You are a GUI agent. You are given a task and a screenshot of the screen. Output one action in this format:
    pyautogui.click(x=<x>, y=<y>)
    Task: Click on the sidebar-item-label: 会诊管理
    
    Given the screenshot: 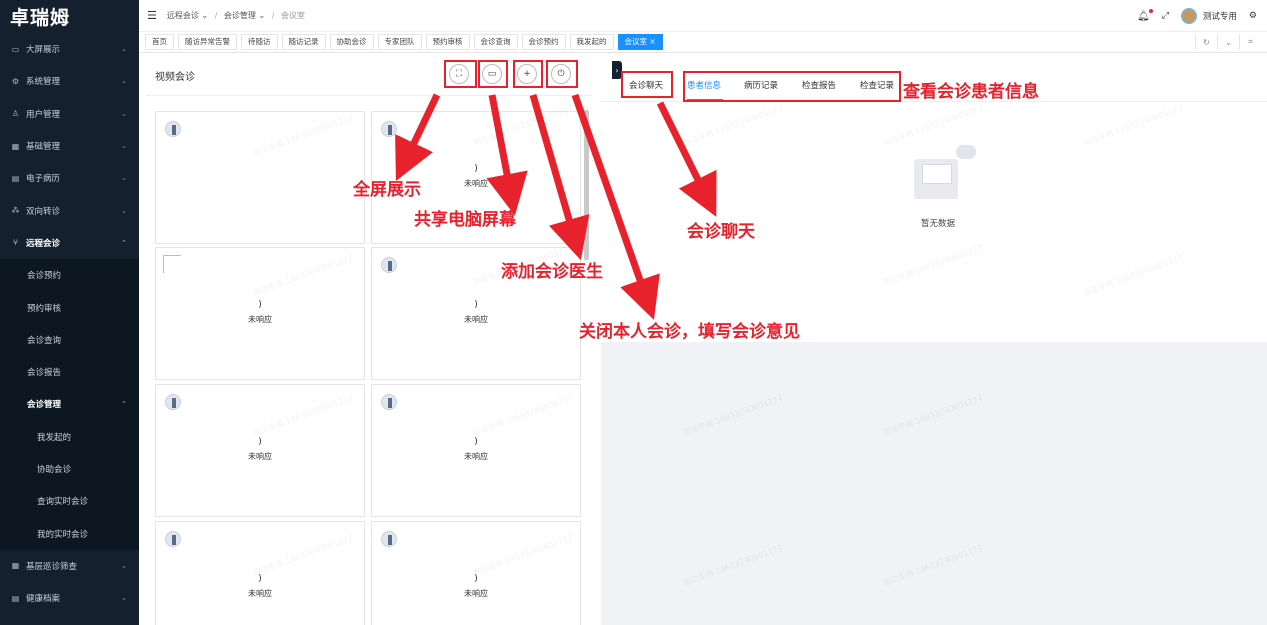 What is the action you would take?
    pyautogui.click(x=44, y=405)
    